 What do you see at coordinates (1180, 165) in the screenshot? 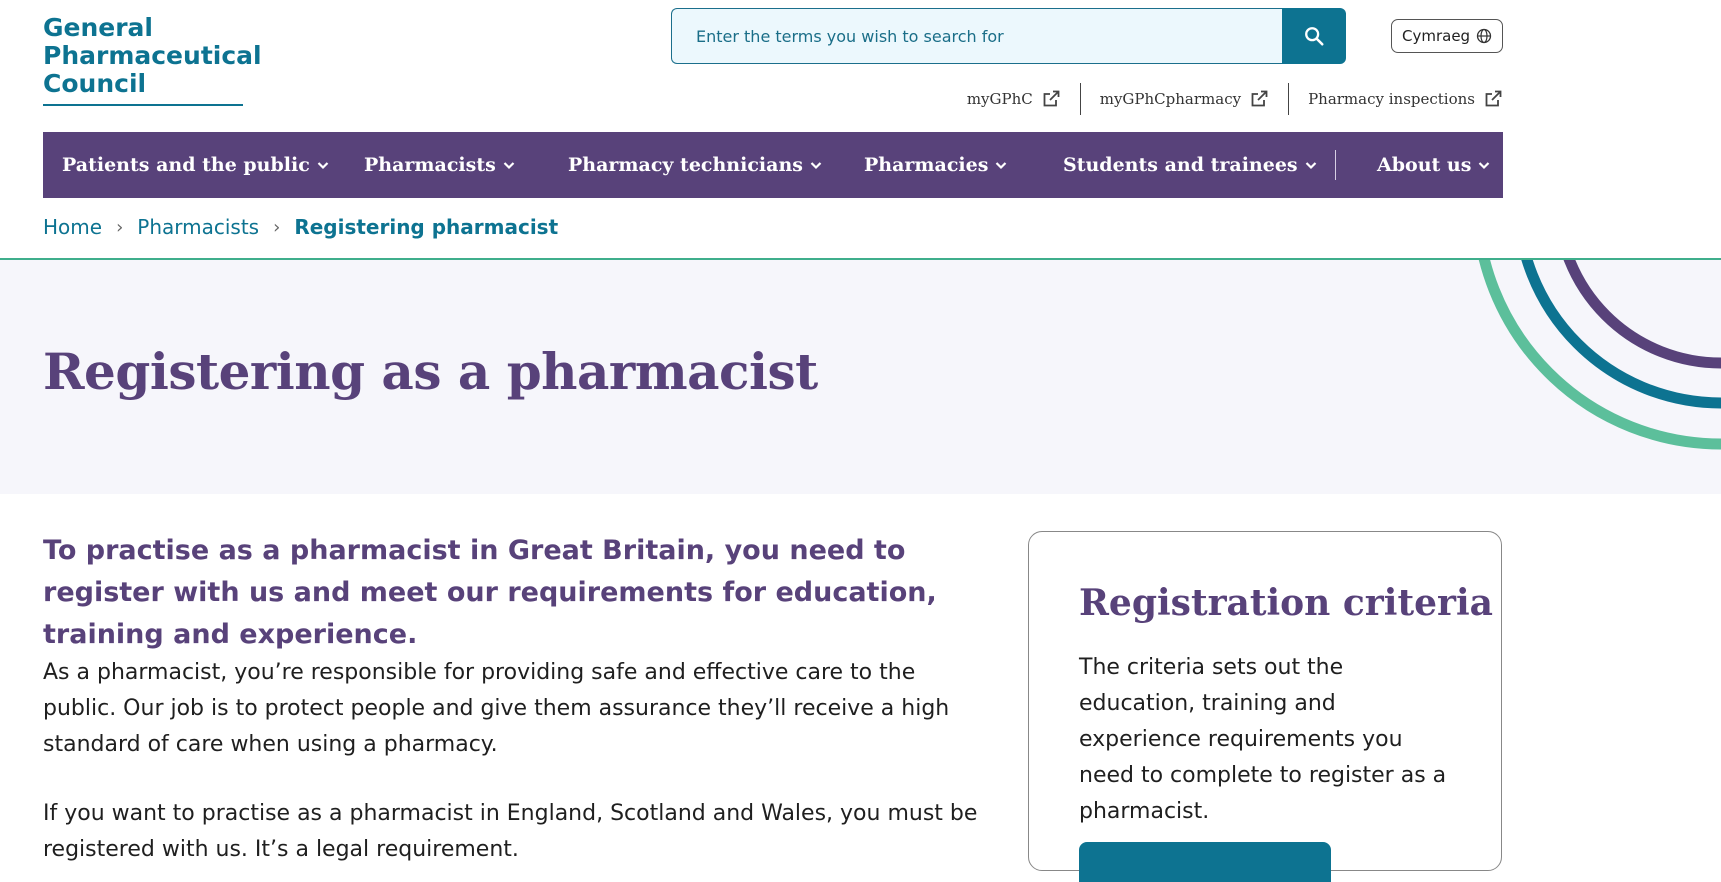
I see `nav-item-label: Students and trainees` at bounding box center [1180, 165].